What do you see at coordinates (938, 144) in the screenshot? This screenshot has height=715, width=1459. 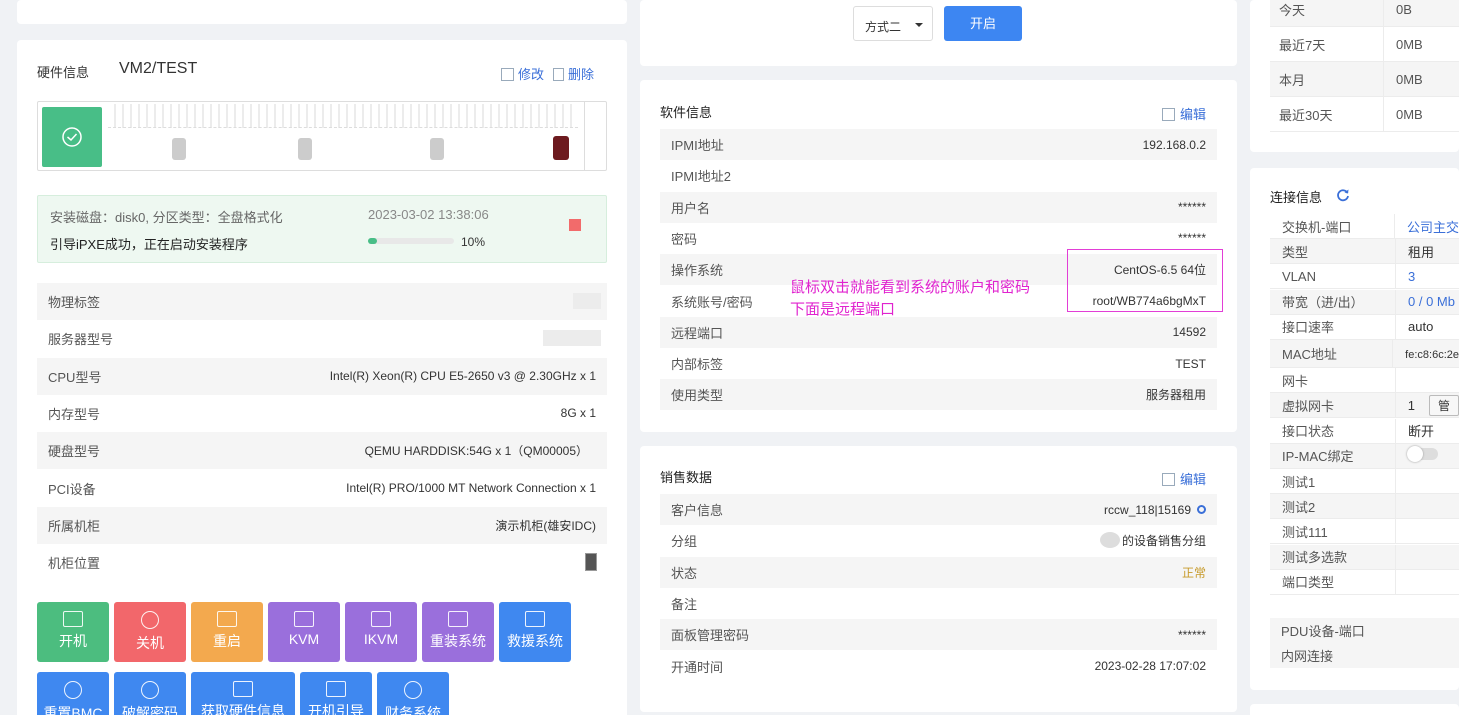 I see `software-row: IPMI地址 192.168.0.2` at bounding box center [938, 144].